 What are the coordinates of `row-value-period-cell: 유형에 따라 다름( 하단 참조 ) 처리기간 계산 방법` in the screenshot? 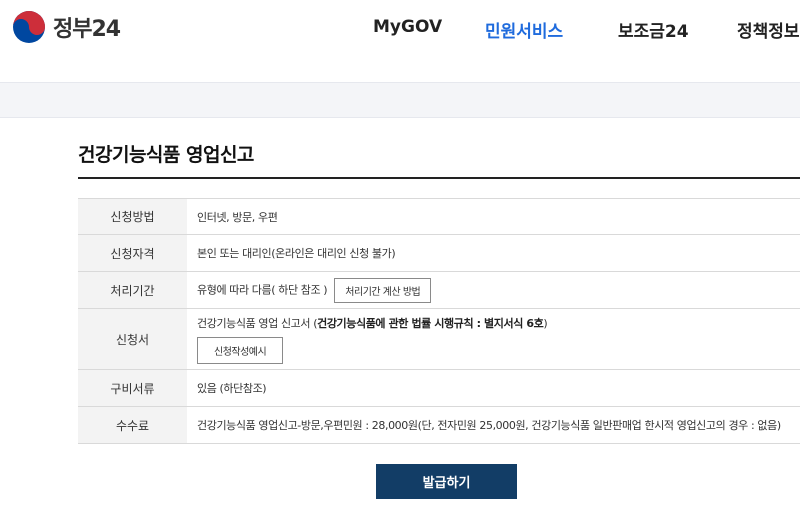 It's located at (493, 290).